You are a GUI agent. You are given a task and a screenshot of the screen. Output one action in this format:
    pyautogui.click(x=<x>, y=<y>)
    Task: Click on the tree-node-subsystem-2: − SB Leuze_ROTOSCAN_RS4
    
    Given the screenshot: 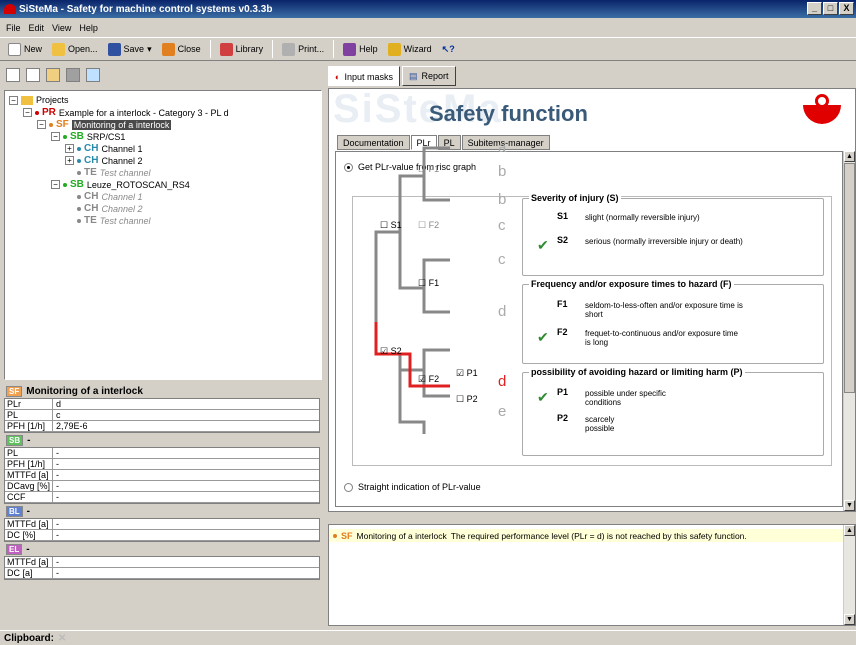 What is the action you would take?
    pyautogui.click(x=120, y=184)
    